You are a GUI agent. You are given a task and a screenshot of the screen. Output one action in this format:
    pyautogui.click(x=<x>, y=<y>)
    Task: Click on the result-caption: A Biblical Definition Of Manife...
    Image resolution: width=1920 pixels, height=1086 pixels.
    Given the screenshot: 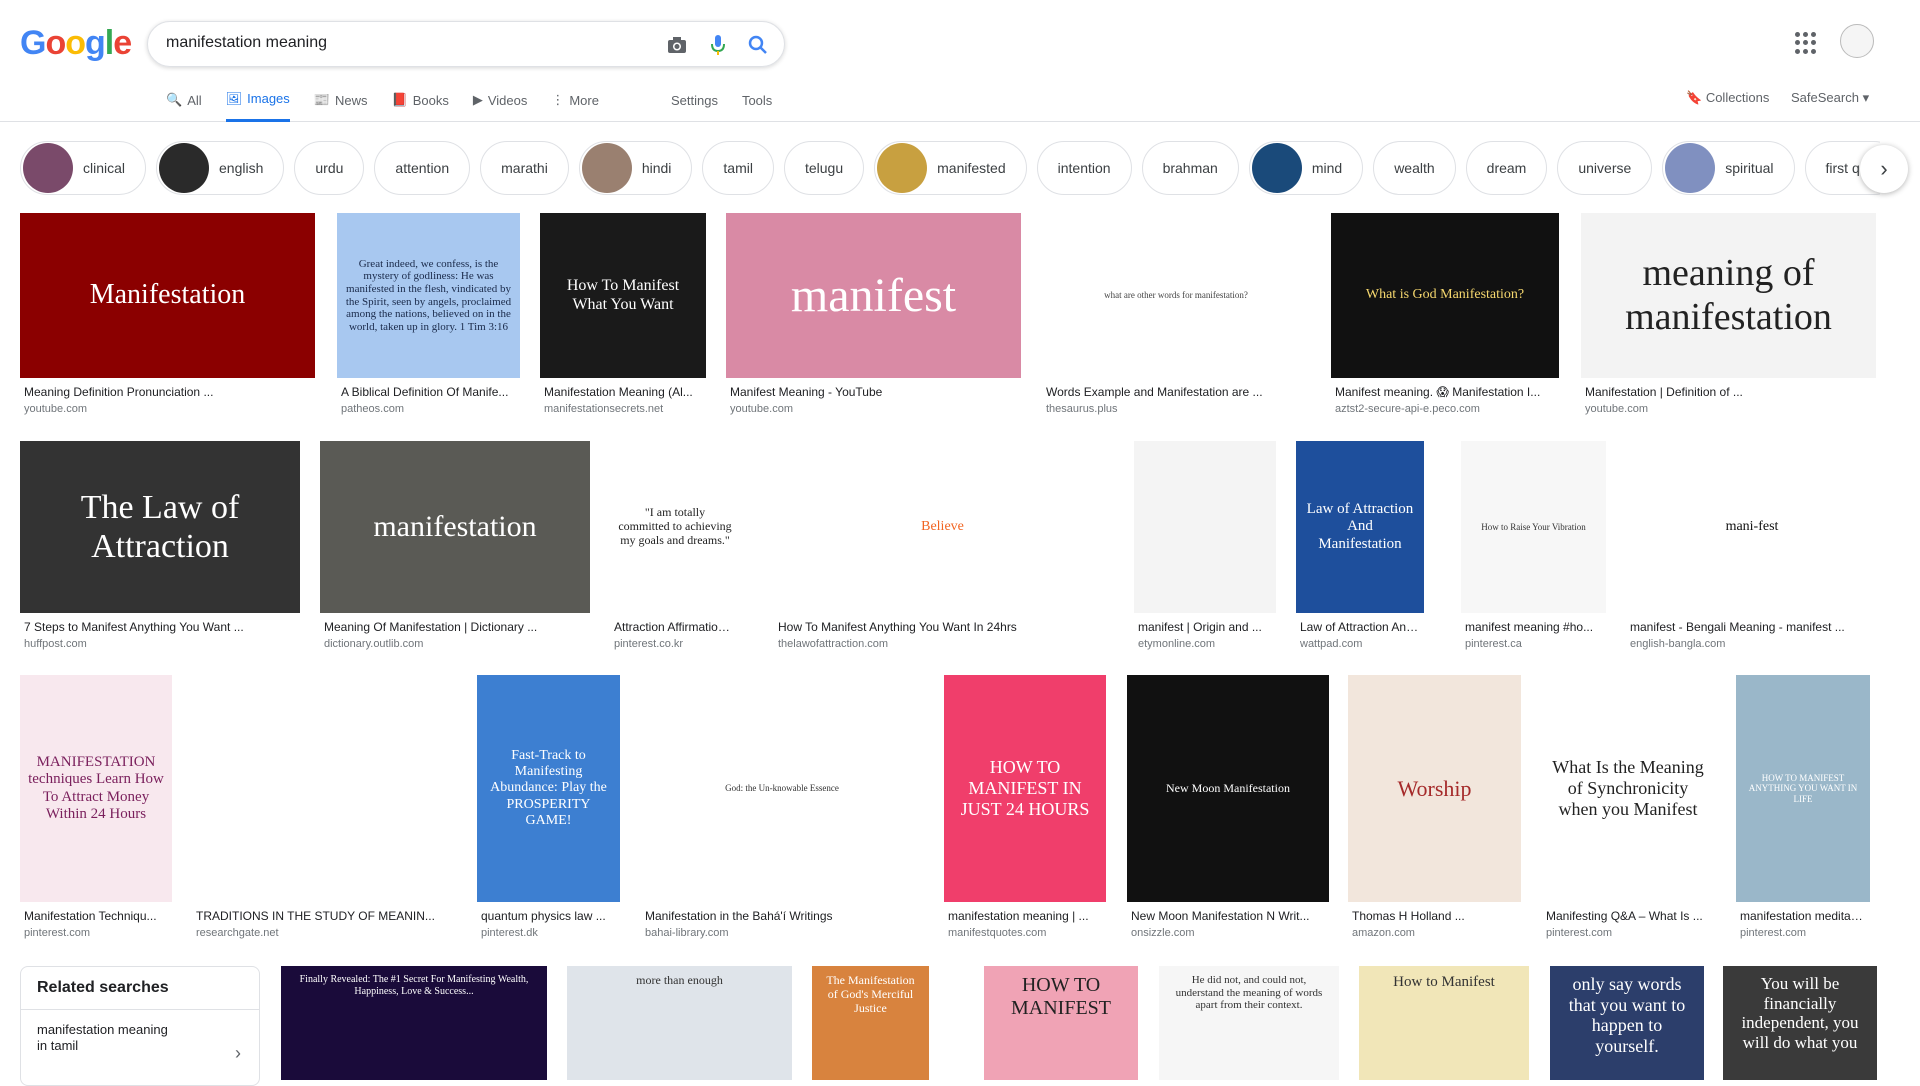 What is the action you would take?
    pyautogui.click(x=428, y=392)
    